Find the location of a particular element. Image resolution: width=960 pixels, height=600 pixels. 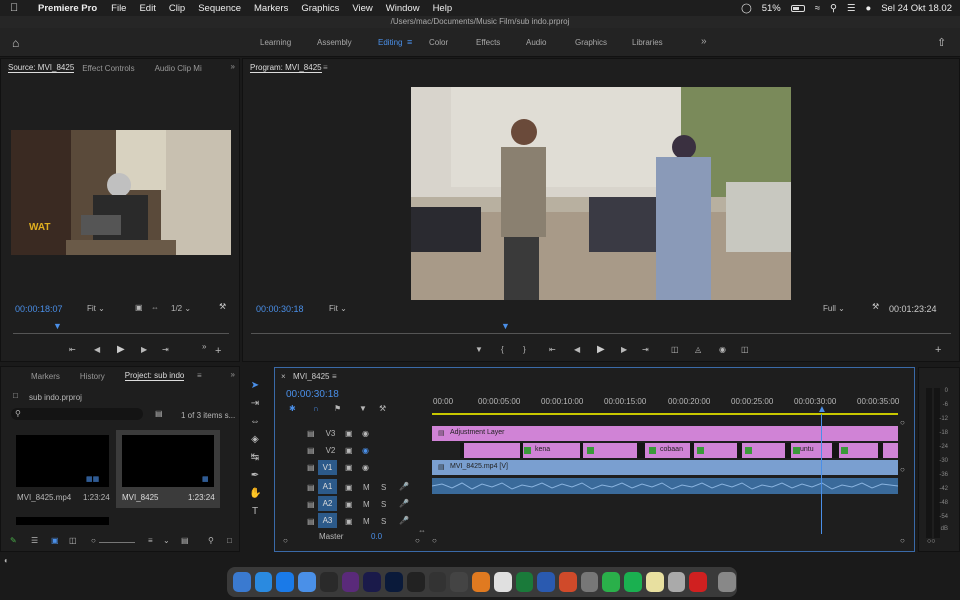

control-center-icon: ☰ is located at coordinates (851, 8).